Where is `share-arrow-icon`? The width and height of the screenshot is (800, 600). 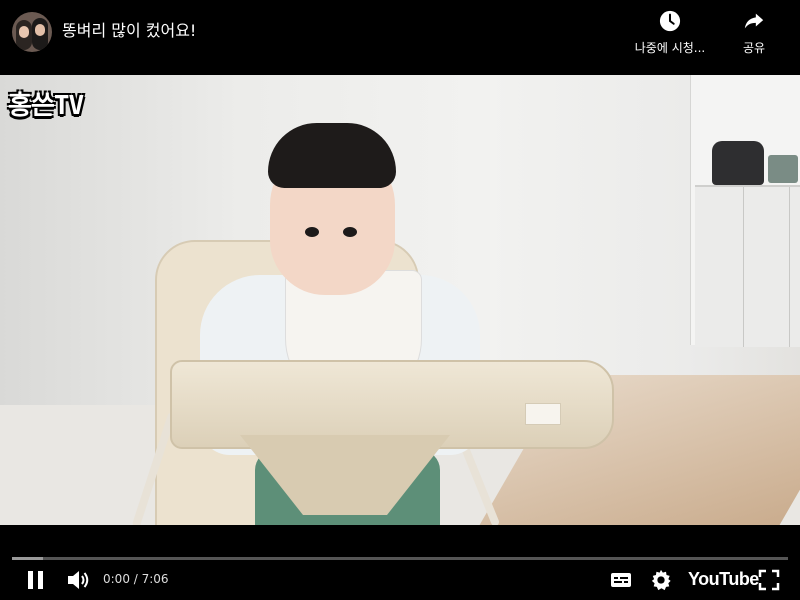 share-arrow-icon is located at coordinates (754, 21).